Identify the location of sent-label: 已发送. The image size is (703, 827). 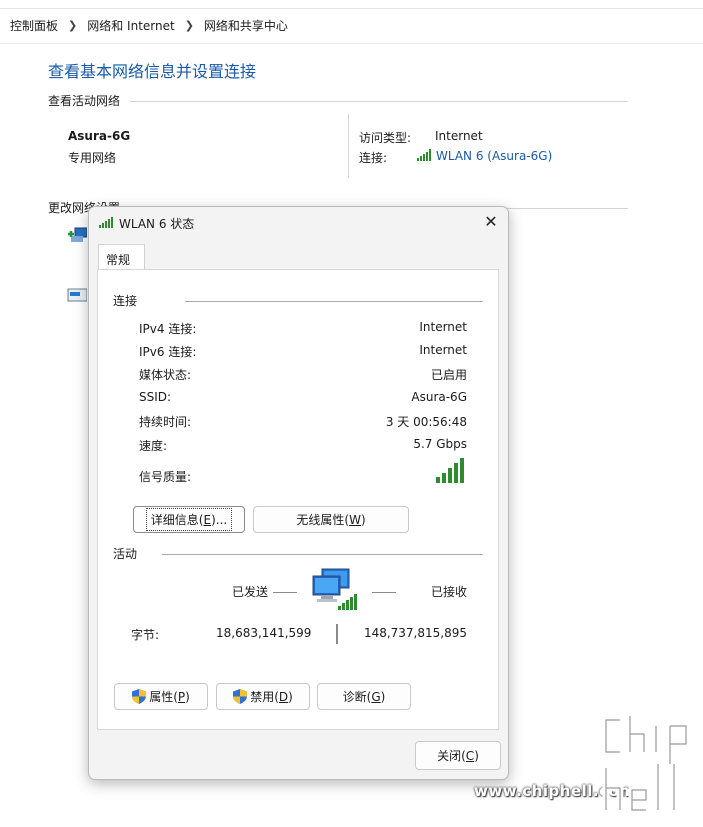
(250, 592).